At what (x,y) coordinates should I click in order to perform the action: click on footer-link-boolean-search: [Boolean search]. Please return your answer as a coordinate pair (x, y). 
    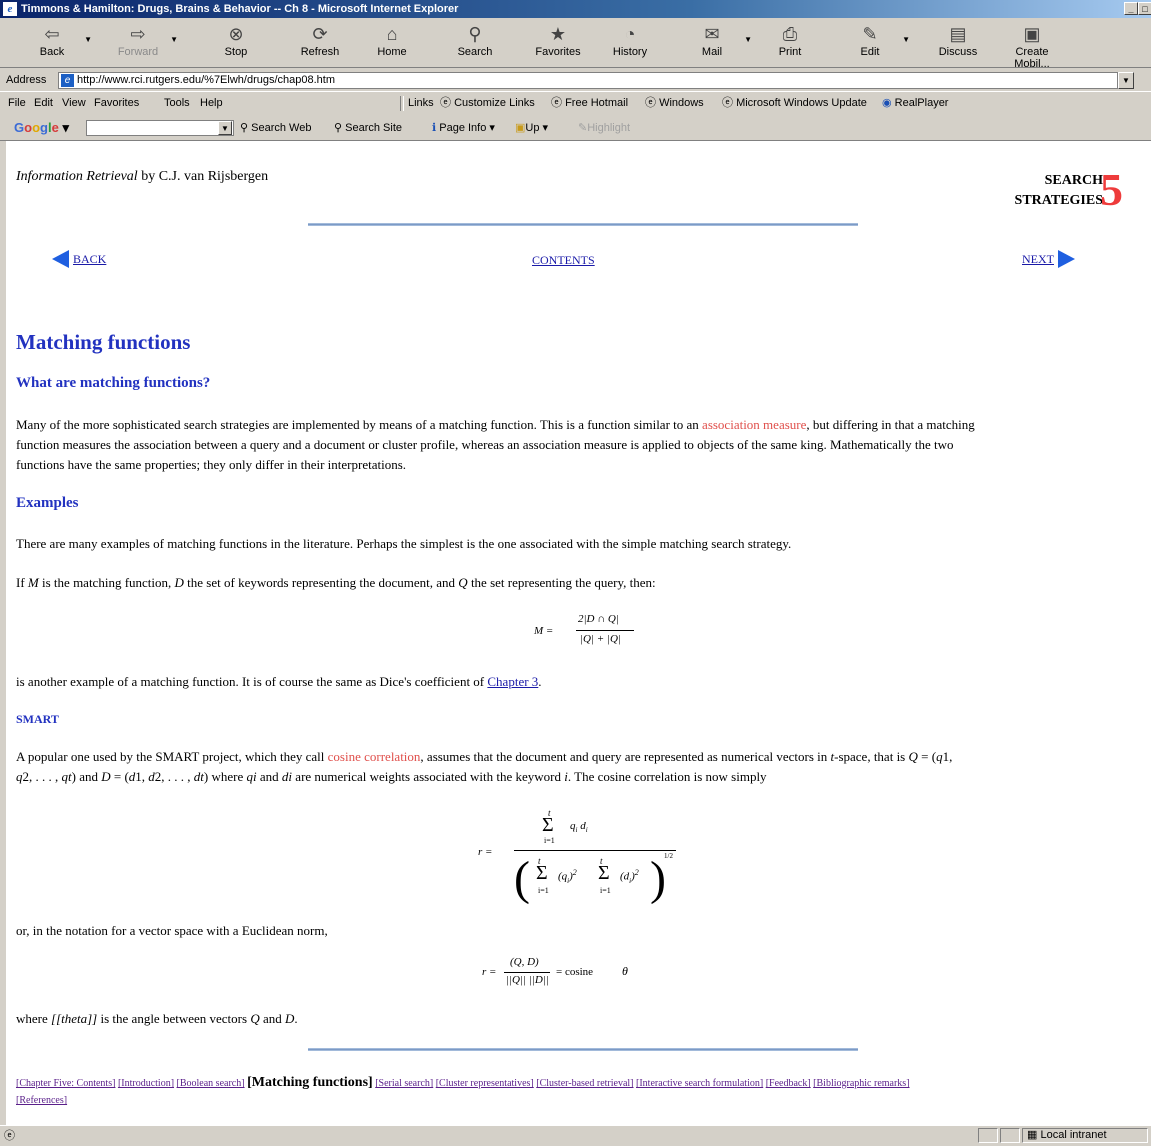
    Looking at the image, I should click on (211, 1083).